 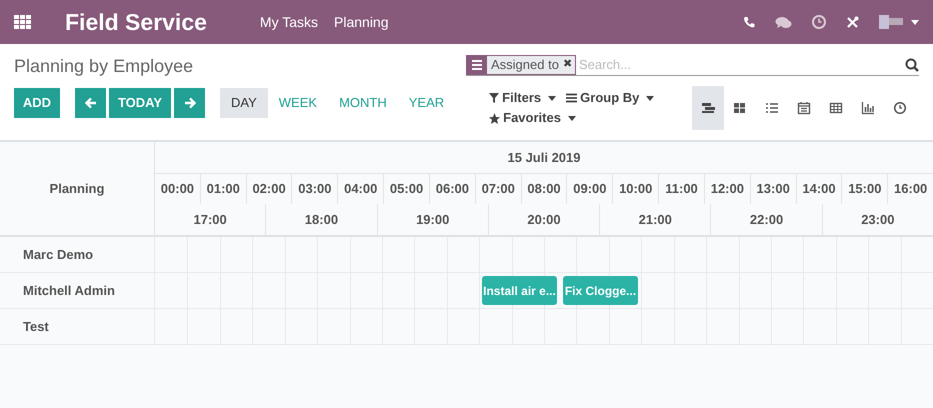 What do you see at coordinates (877, 219) in the screenshot?
I see `hour-header: 23:00` at bounding box center [877, 219].